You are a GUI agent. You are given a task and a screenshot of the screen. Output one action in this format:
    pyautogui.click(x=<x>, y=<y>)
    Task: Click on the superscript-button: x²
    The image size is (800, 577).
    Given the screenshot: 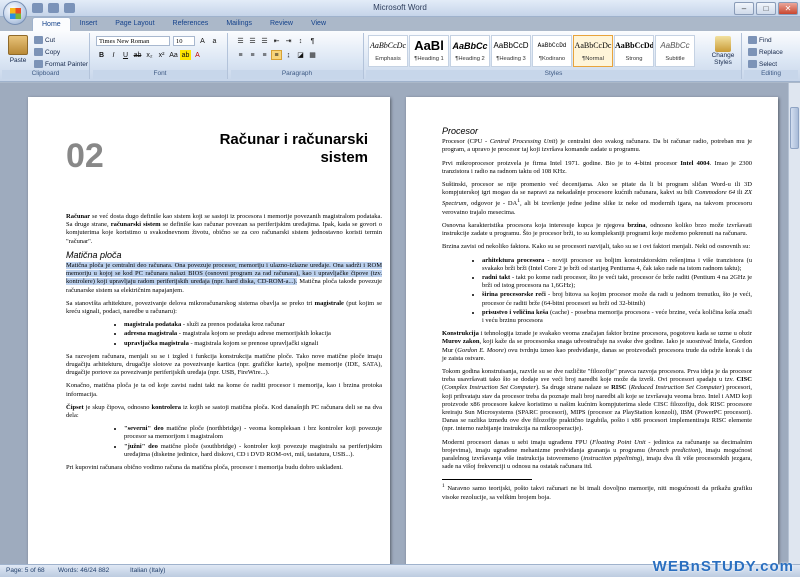 What is the action you would take?
    pyautogui.click(x=161, y=55)
    